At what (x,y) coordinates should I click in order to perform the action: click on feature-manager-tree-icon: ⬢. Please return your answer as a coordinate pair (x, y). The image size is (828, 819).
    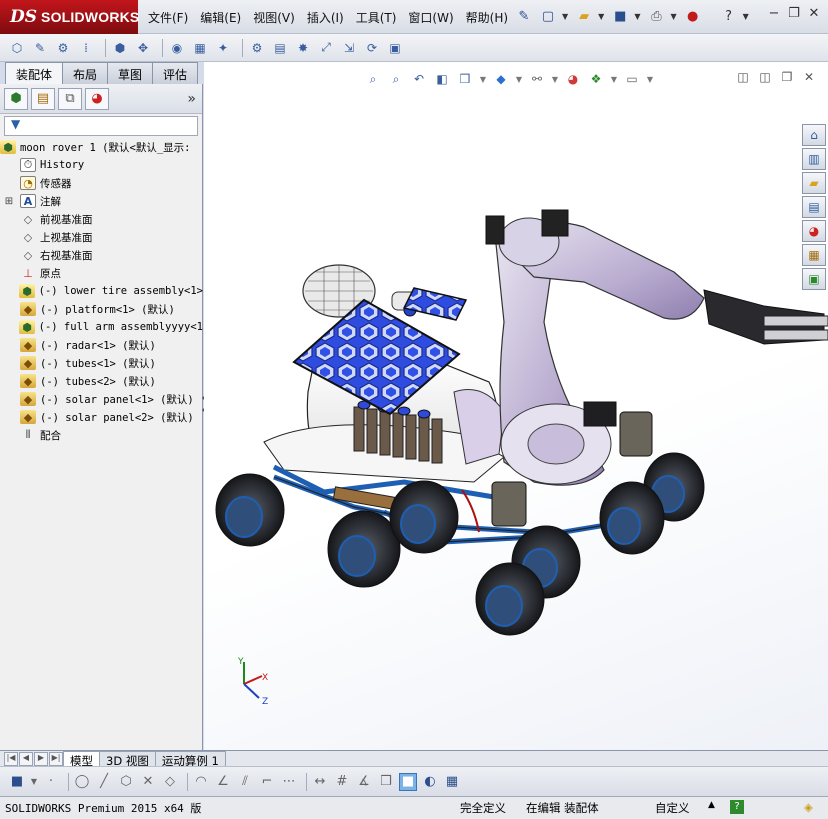
    Looking at the image, I should click on (16, 98).